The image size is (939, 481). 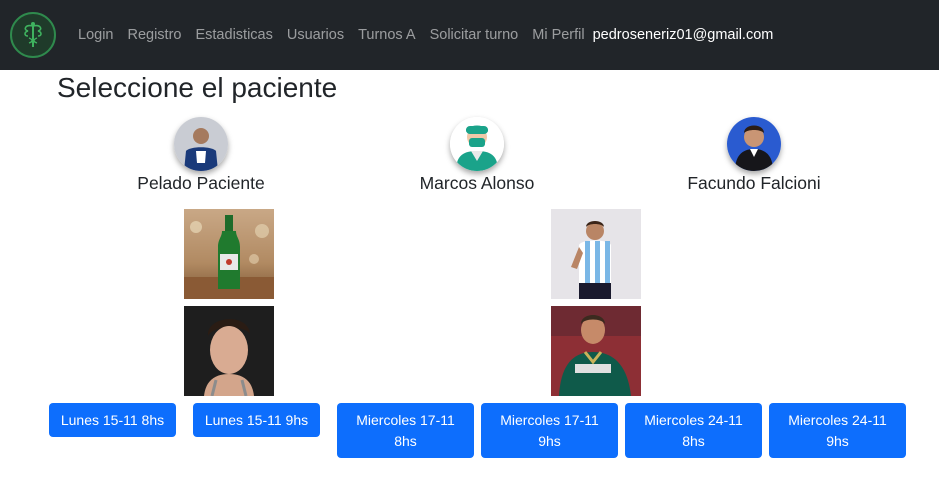 What do you see at coordinates (477, 183) in the screenshot?
I see `patient-name: Marcos Alonso` at bounding box center [477, 183].